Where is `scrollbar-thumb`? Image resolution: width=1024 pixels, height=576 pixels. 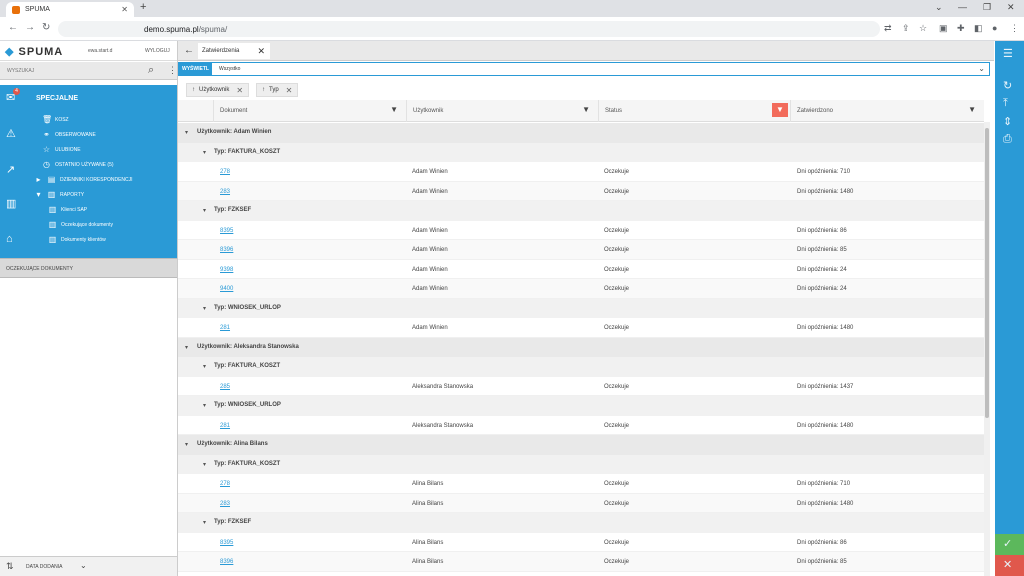 scrollbar-thumb is located at coordinates (987, 273).